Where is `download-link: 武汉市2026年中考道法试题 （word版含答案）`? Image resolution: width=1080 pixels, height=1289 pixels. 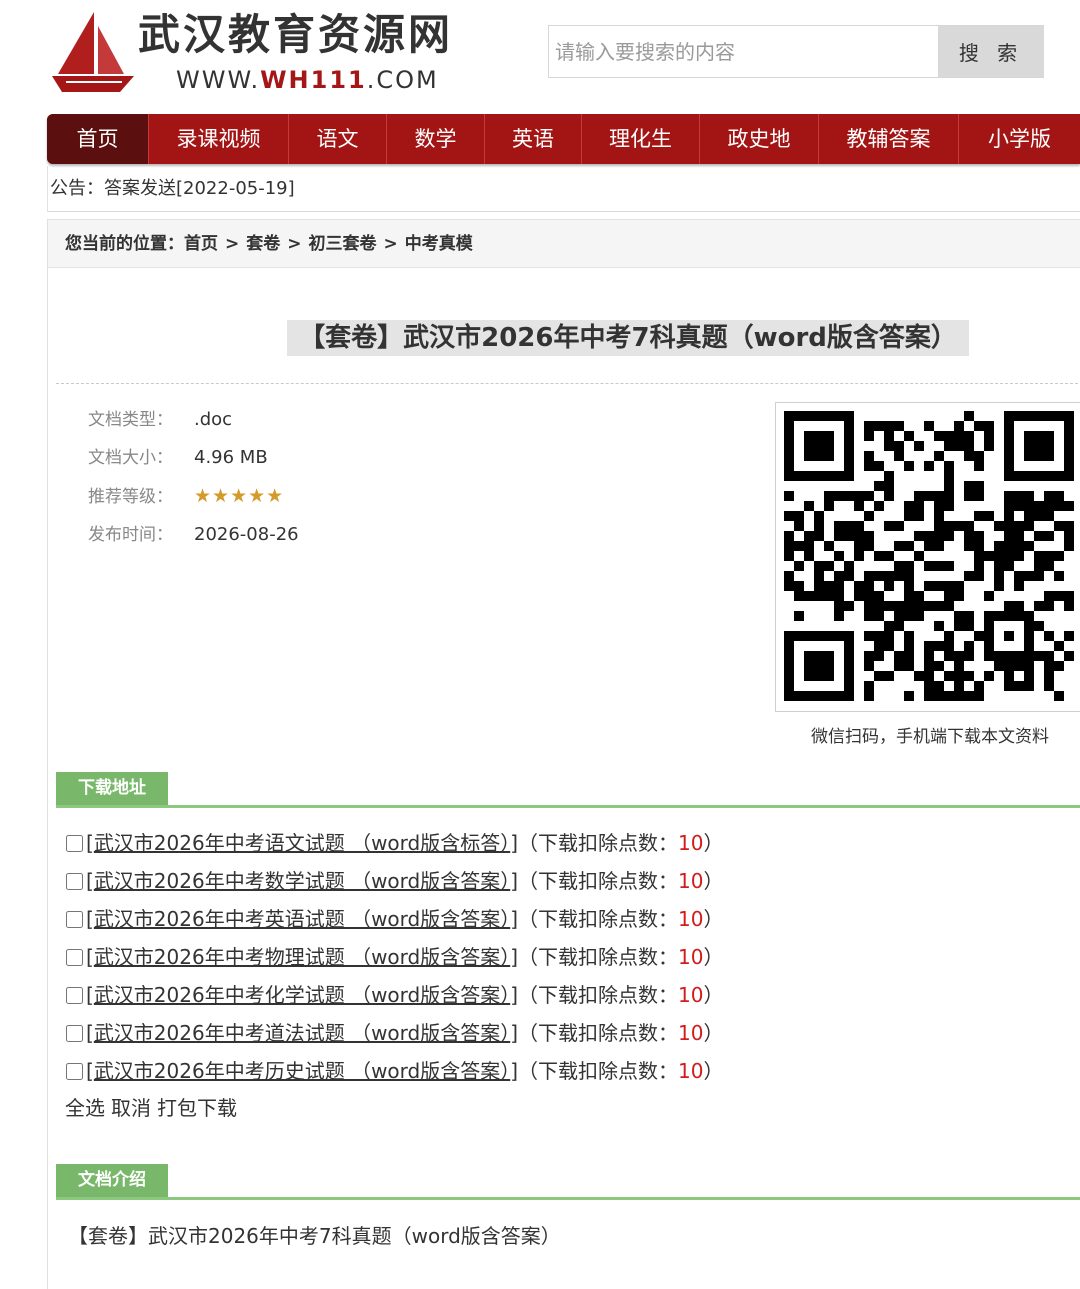 download-link: 武汉市2026年中考道法试题 （word版含答案） is located at coordinates (302, 1033).